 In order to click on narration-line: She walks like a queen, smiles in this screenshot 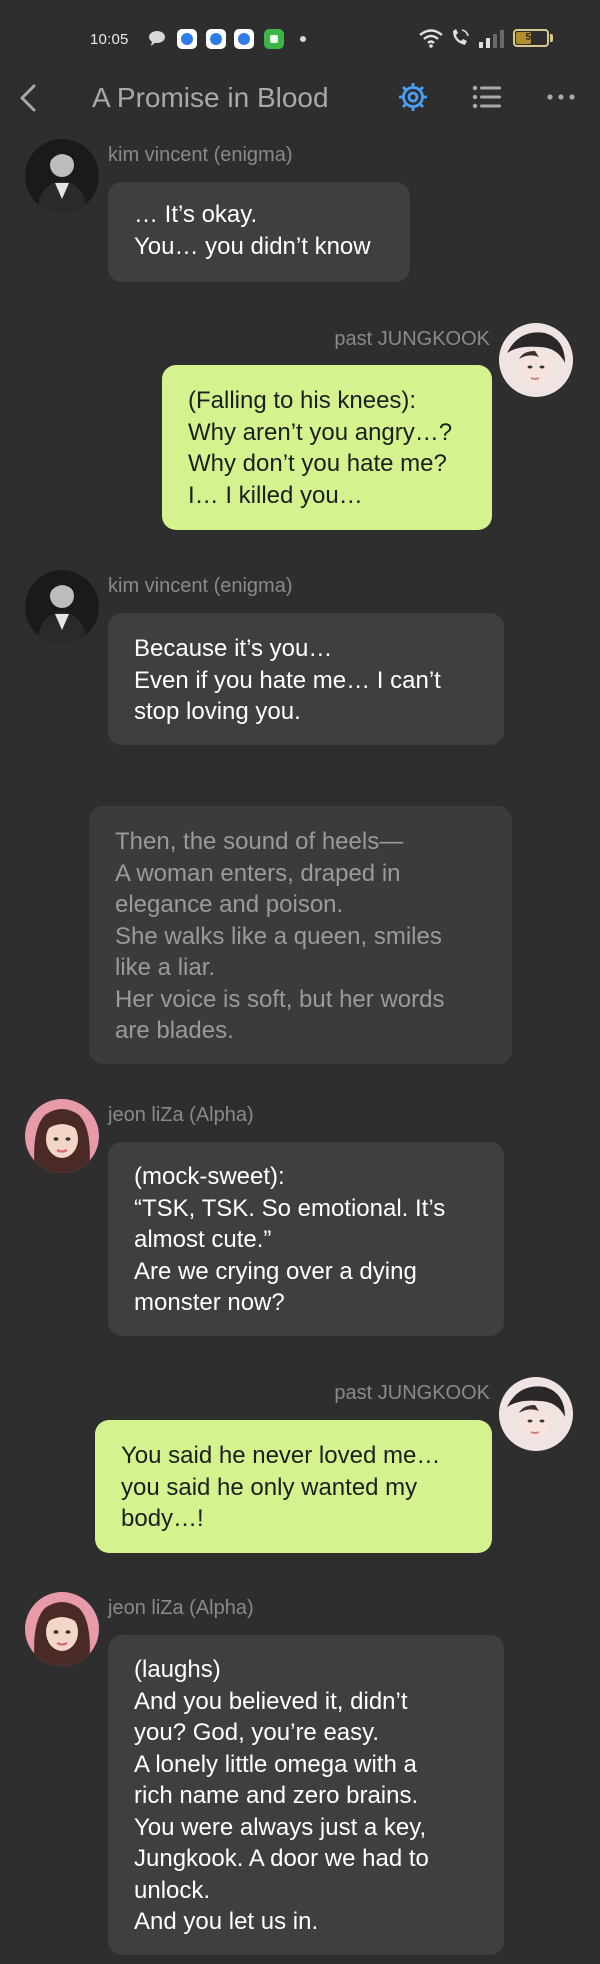, I will do `click(278, 936)`.